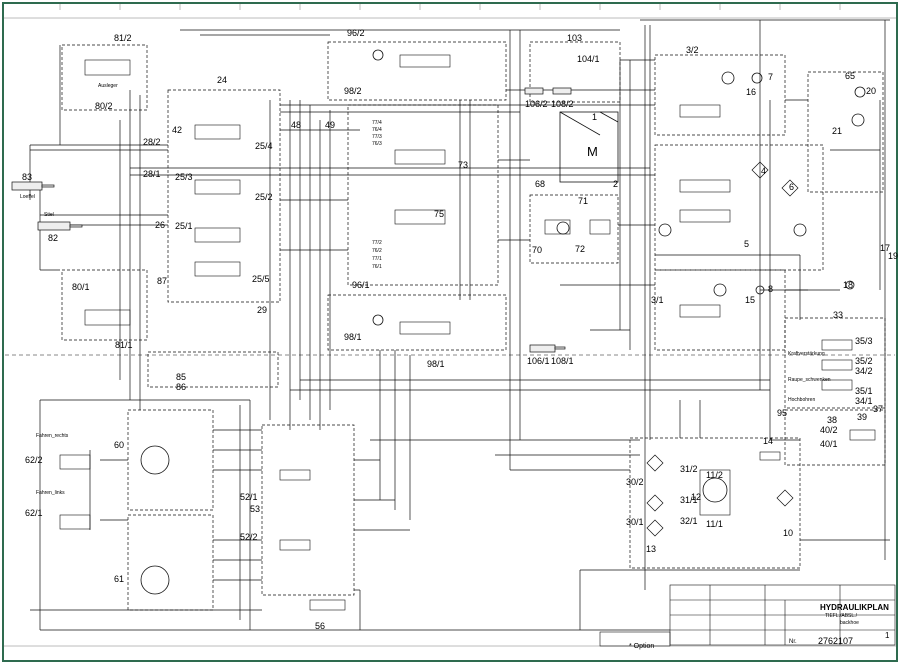 Image resolution: width=900 pixels, height=664 pixels. What do you see at coordinates (377, 243) in the screenshot?
I see `label-77-2: 77/2` at bounding box center [377, 243].